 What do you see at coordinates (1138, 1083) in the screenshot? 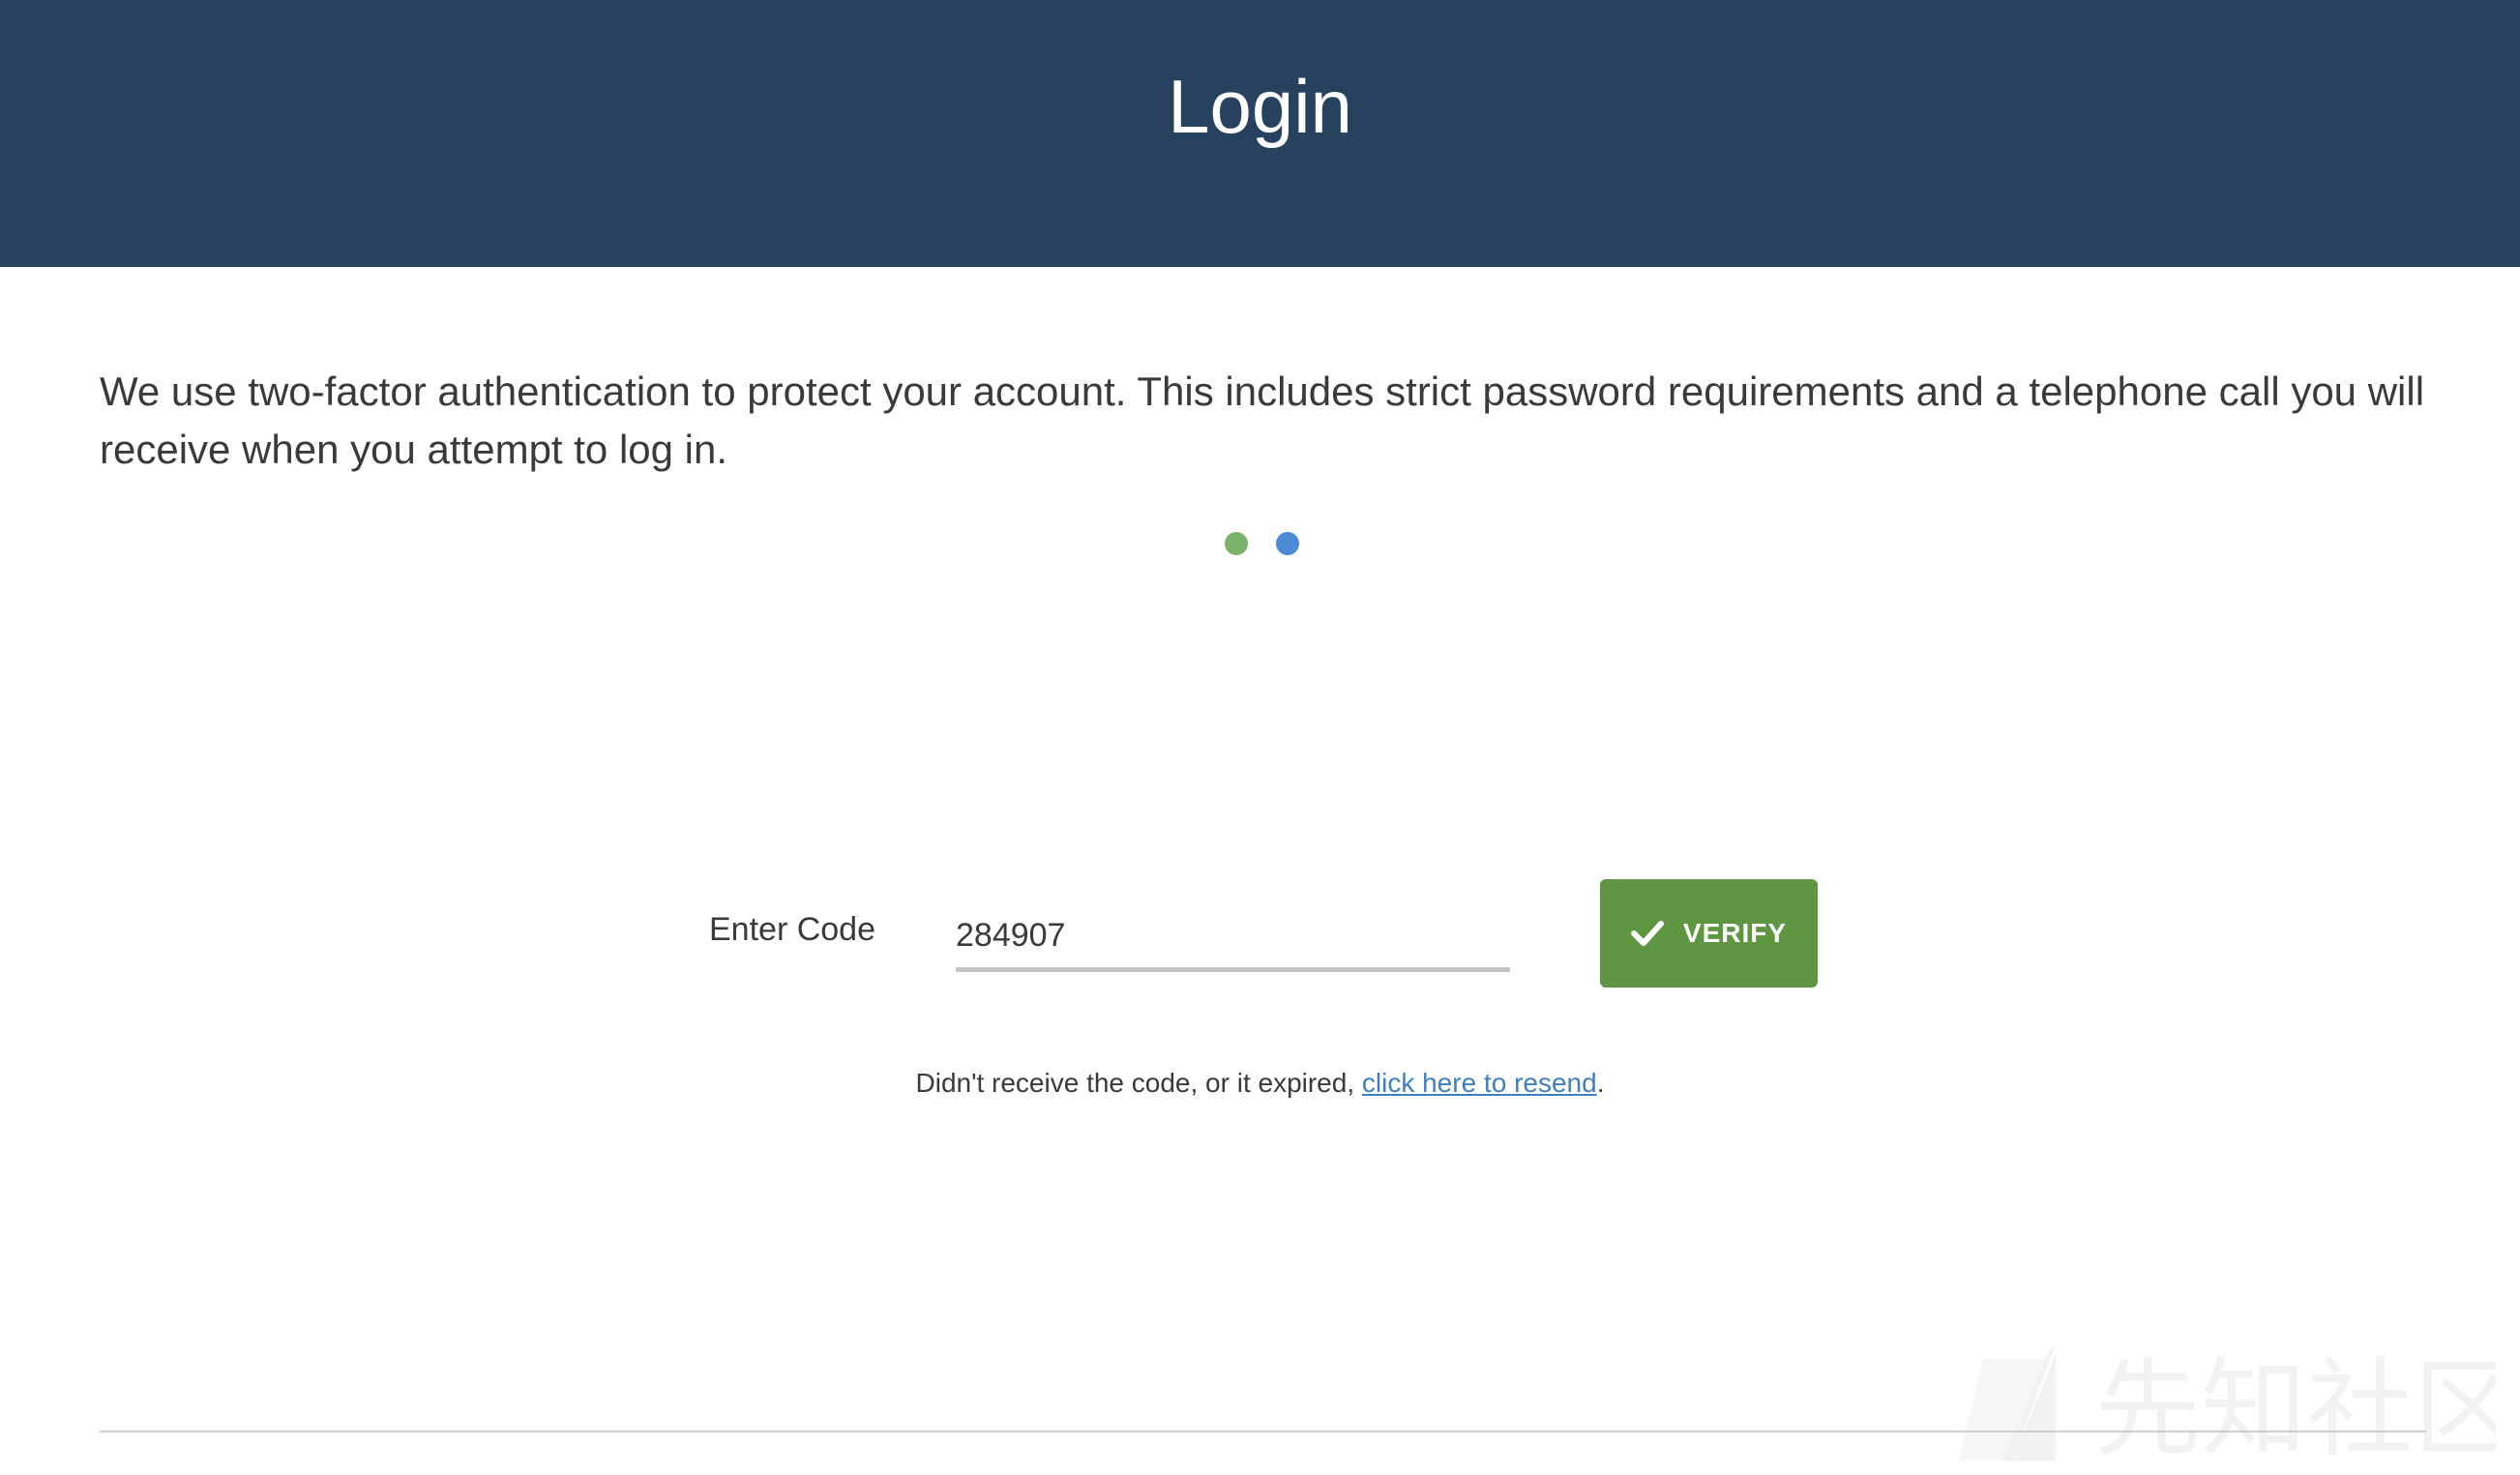
I see `resend-prefix: Didn't receive the code, or it expired,` at bounding box center [1138, 1083].